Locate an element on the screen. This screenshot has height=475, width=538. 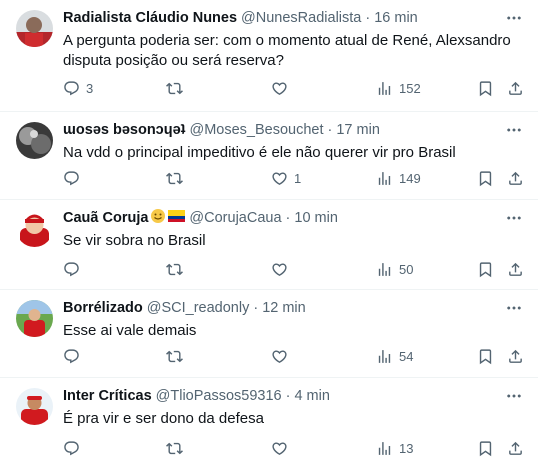
views-button: 54 is located at coordinates (394, 356).